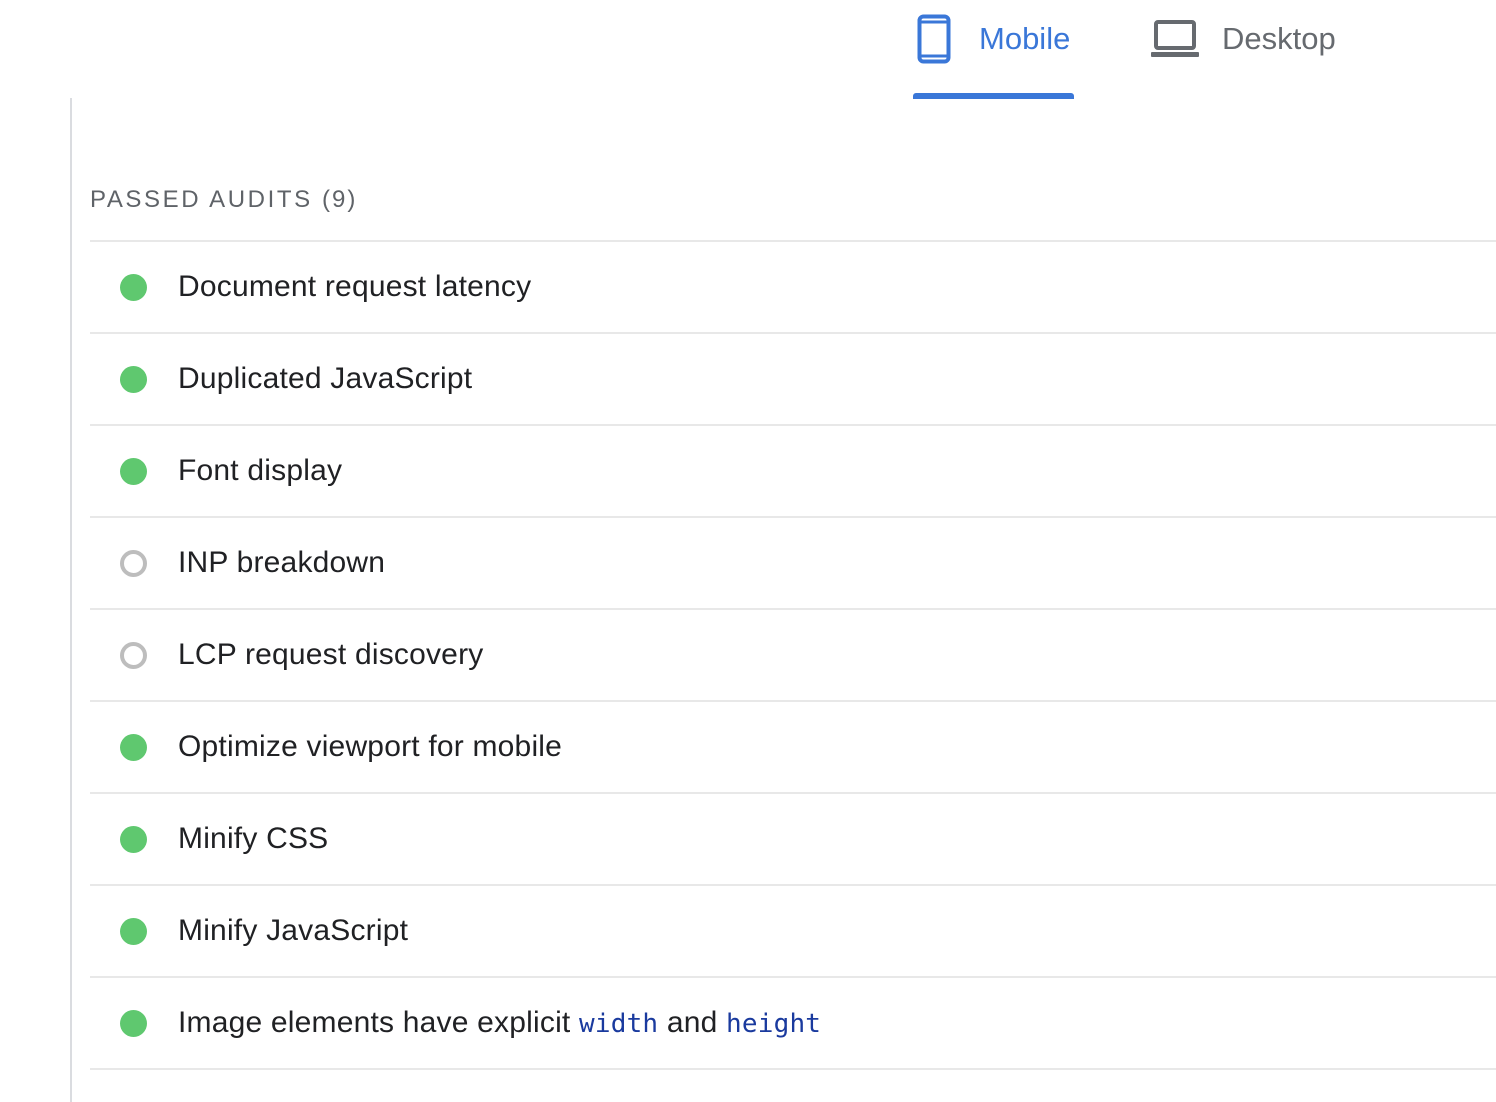 The width and height of the screenshot is (1496, 1102). What do you see at coordinates (331, 654) in the screenshot?
I see `audit-title: LCP request discovery` at bounding box center [331, 654].